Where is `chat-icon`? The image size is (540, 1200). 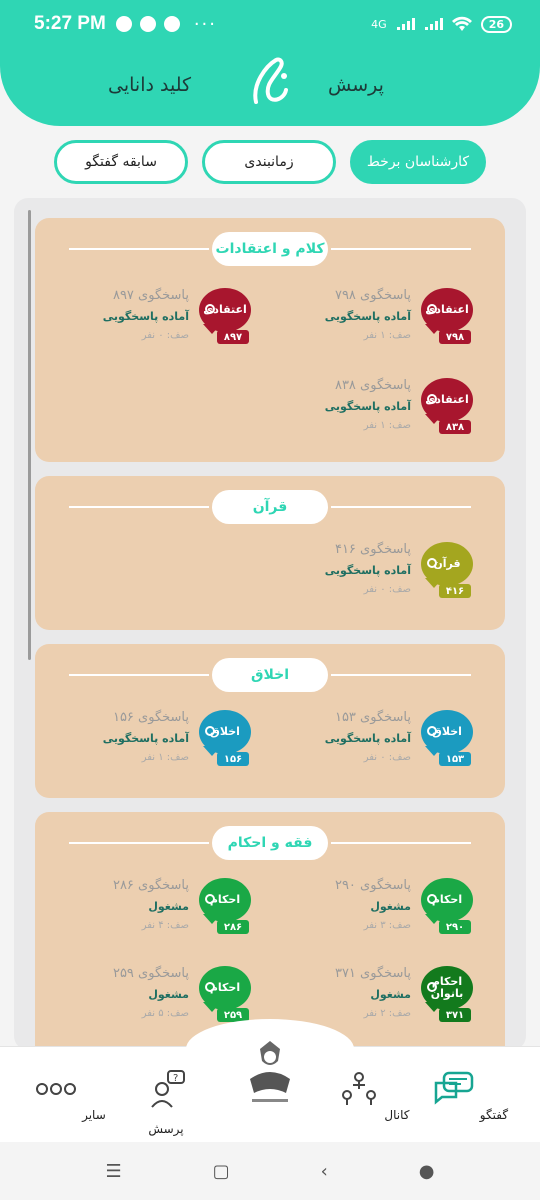 chat-icon is located at coordinates (454, 1088).